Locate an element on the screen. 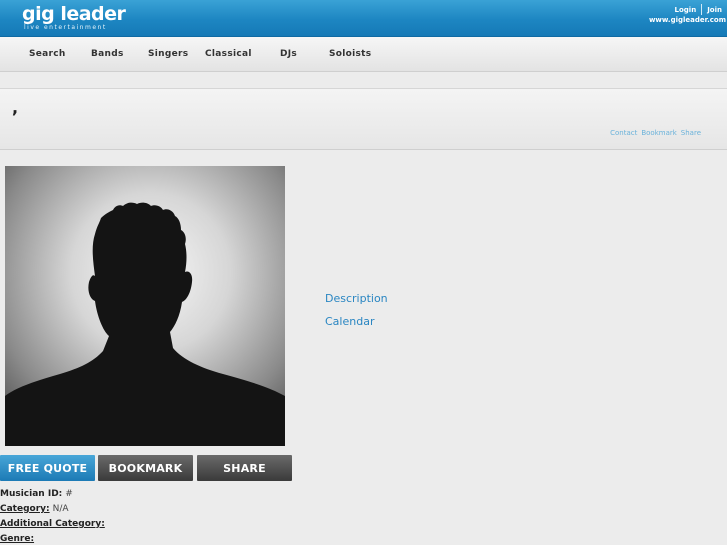  genre-row: Genre: is located at coordinates (17, 539).